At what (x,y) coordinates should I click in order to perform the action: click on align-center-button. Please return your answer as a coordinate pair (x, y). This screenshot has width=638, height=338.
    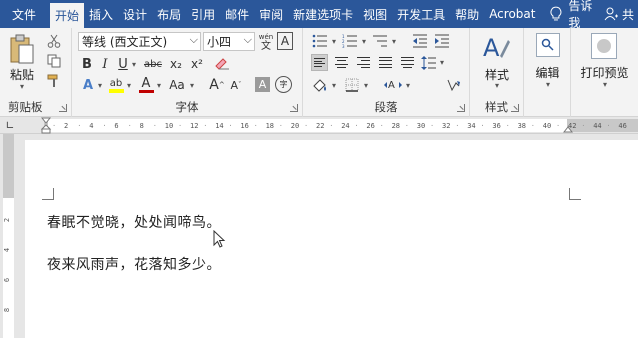
    Looking at the image, I should click on (341, 62).